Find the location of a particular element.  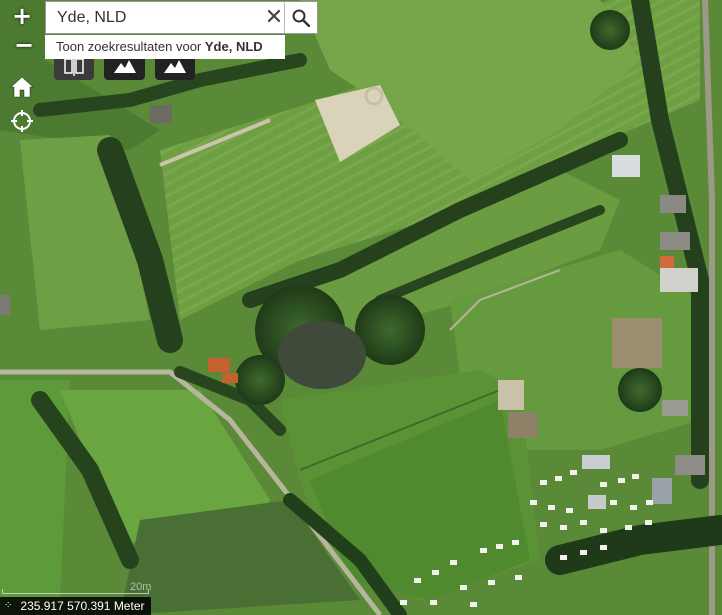

search-input is located at coordinates (163, 17).